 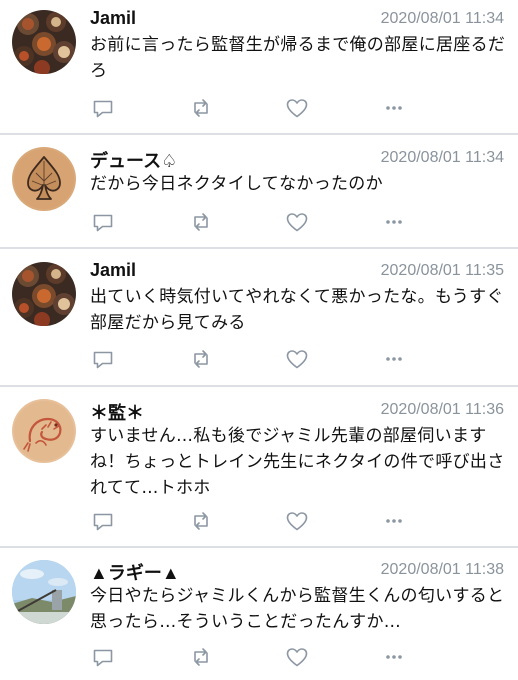 I want to click on spade-drawing-avatar-icon, so click(x=44, y=179).